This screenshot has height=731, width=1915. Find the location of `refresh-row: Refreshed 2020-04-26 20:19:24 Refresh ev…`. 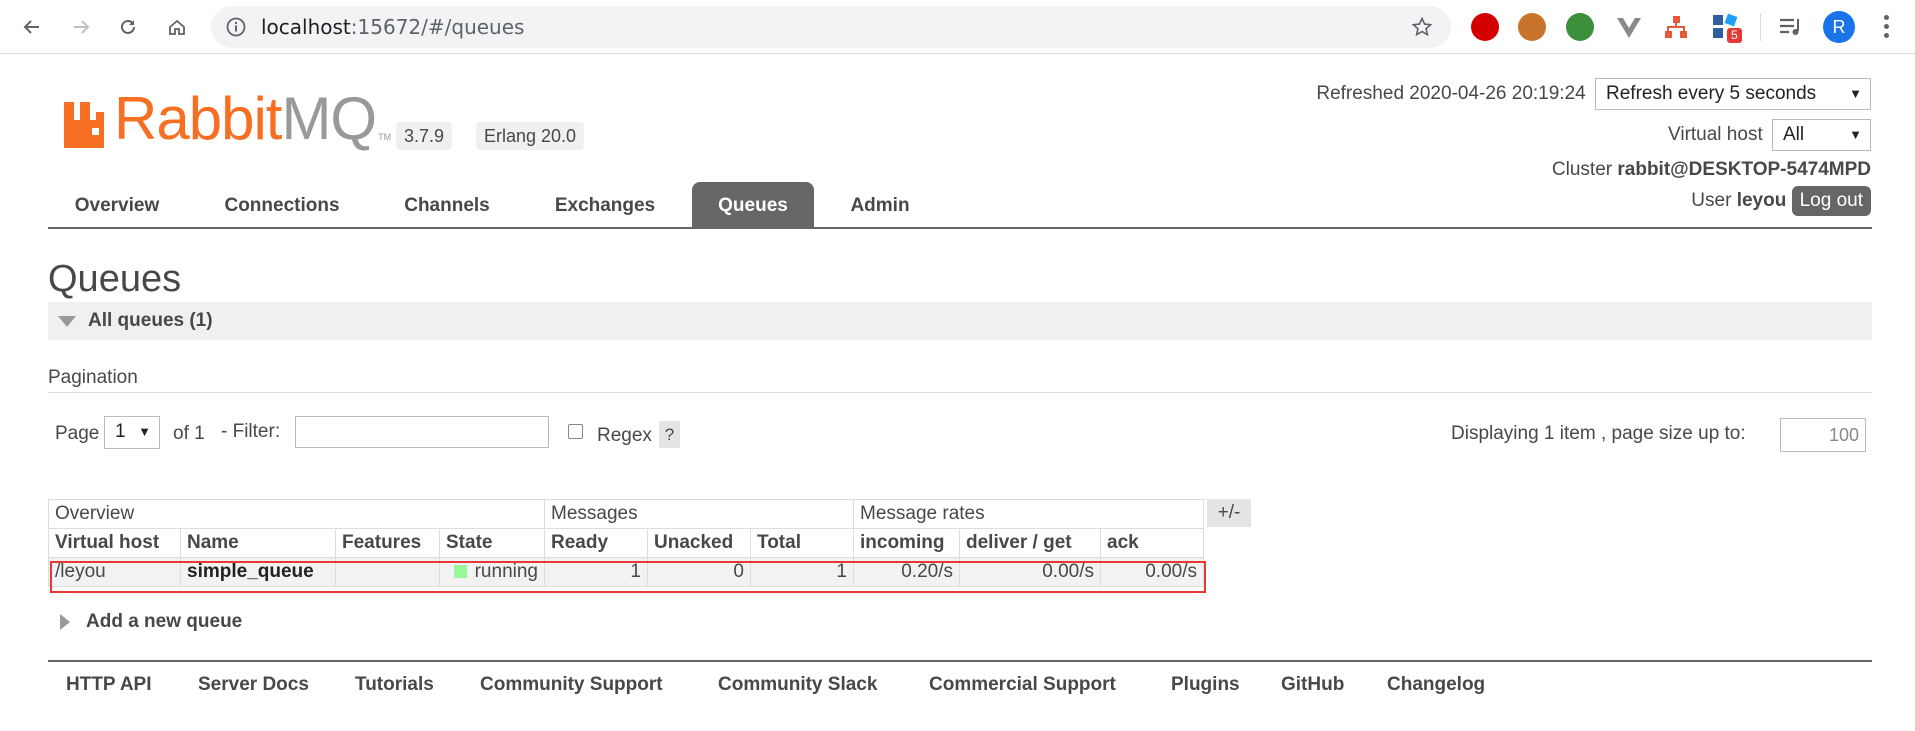

refresh-row: Refreshed 2020-04-26 20:19:24 Refresh ev… is located at coordinates (1593, 94).